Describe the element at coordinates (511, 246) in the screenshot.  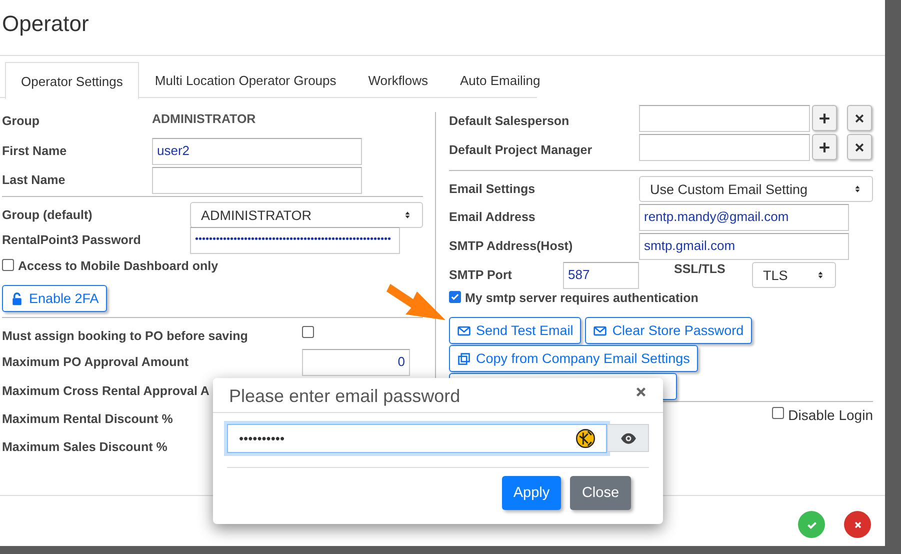
I see `field-label: SMTP Address(Host)` at that location.